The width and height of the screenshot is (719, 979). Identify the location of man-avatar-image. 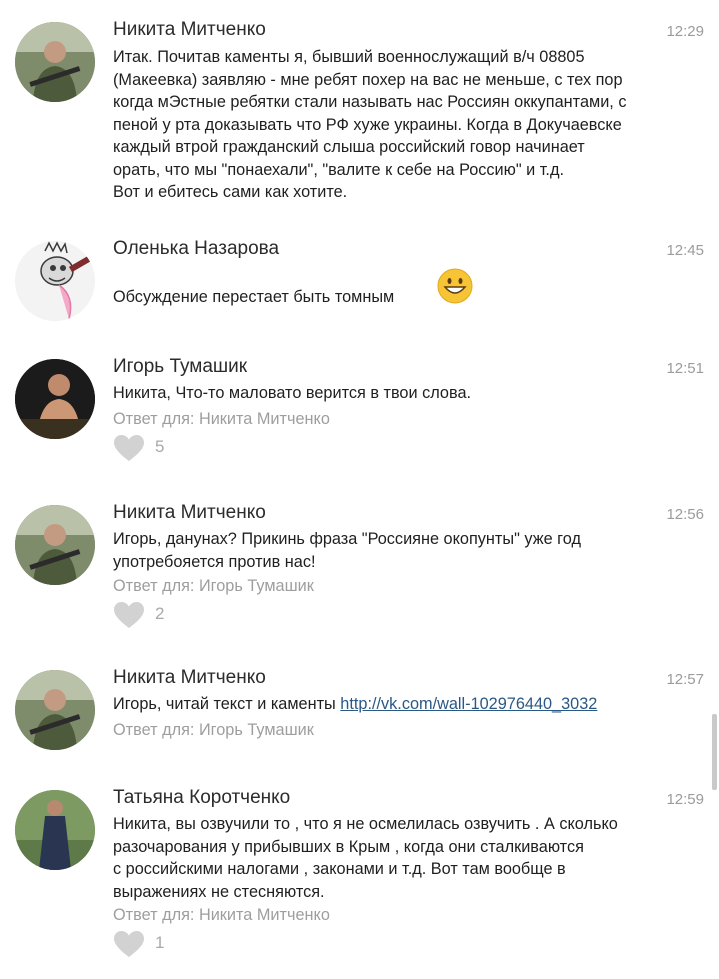
(55, 399).